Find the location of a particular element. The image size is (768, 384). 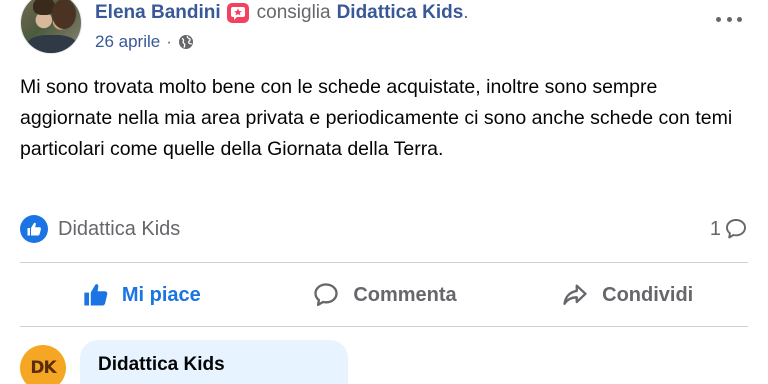

like-button: Mi piace is located at coordinates (141, 295).